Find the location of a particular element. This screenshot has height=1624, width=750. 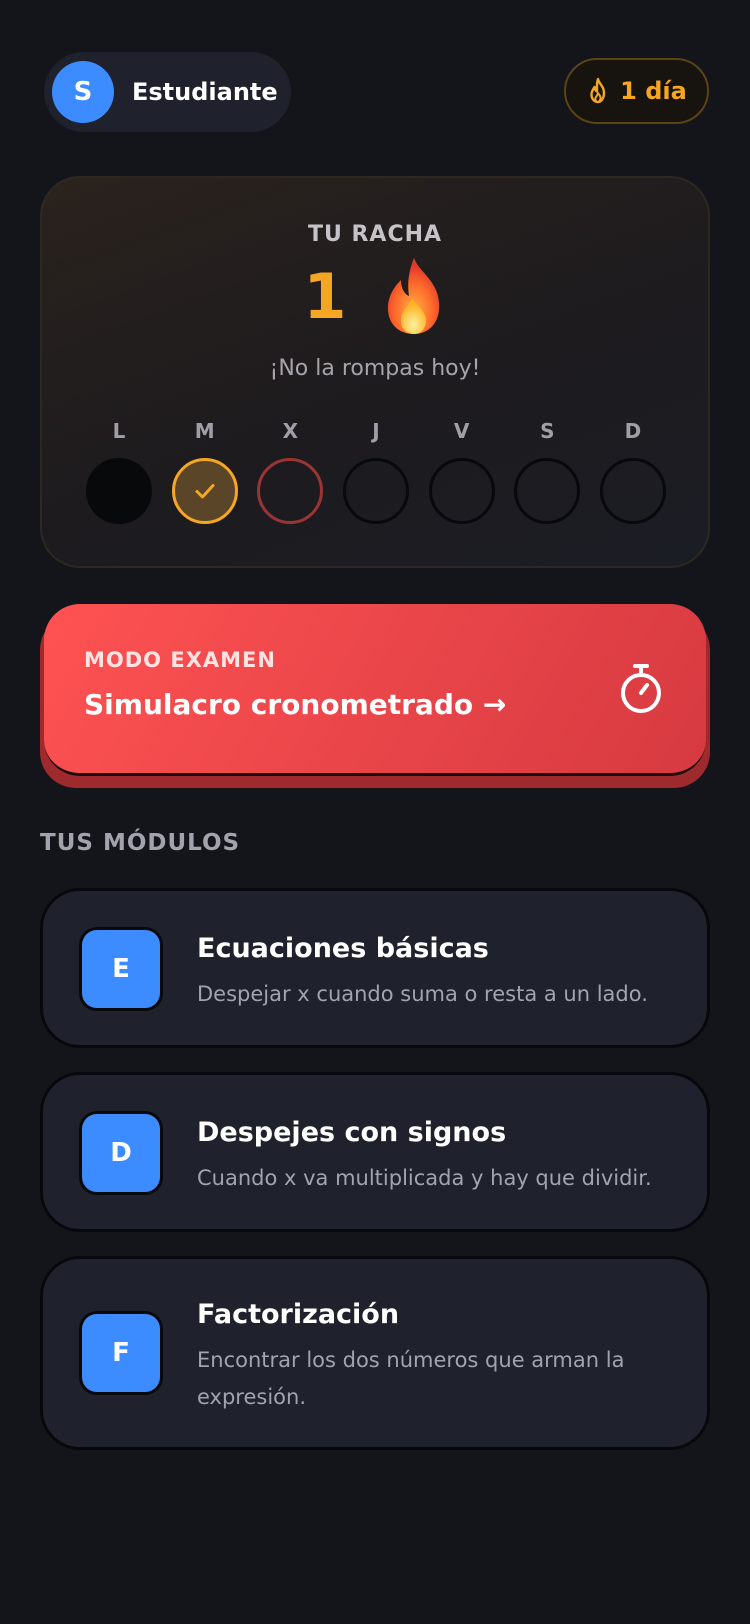

day-friday: V is located at coordinates (461, 471).